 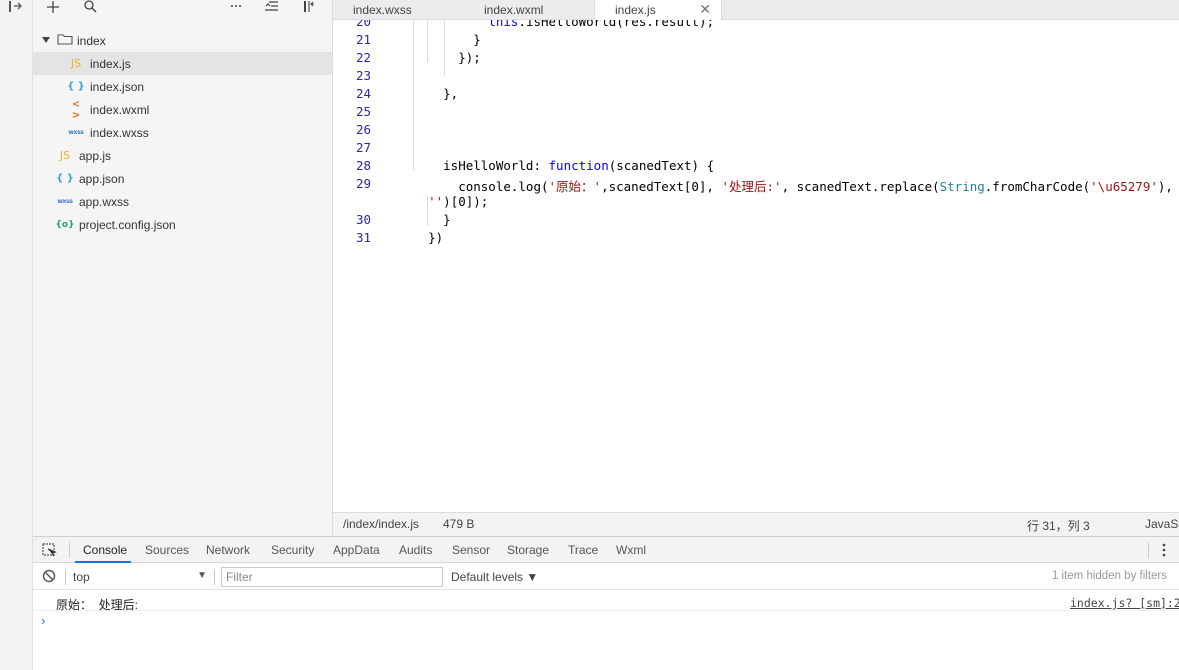 I want to click on line-number: 28, so click(x=363, y=165).